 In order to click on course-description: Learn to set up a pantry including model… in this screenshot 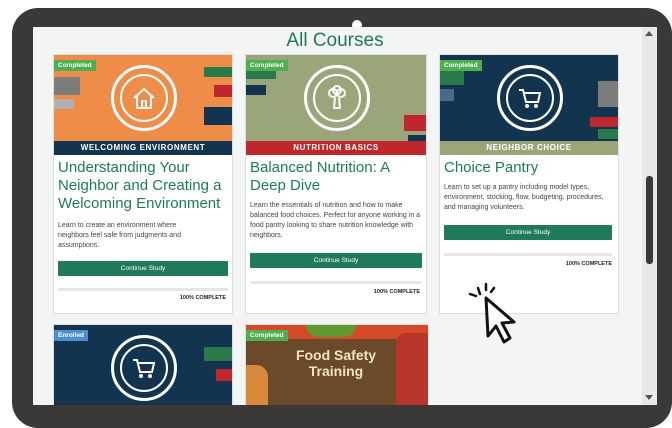, I will do `click(524, 197)`.